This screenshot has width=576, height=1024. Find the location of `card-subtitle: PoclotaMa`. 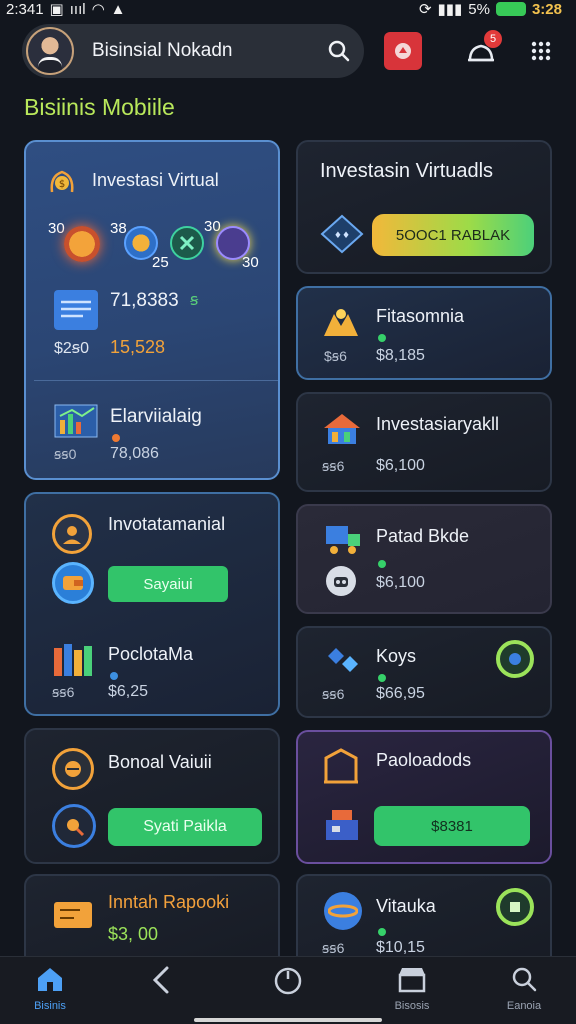

card-subtitle: PoclotaMa is located at coordinates (151, 654).